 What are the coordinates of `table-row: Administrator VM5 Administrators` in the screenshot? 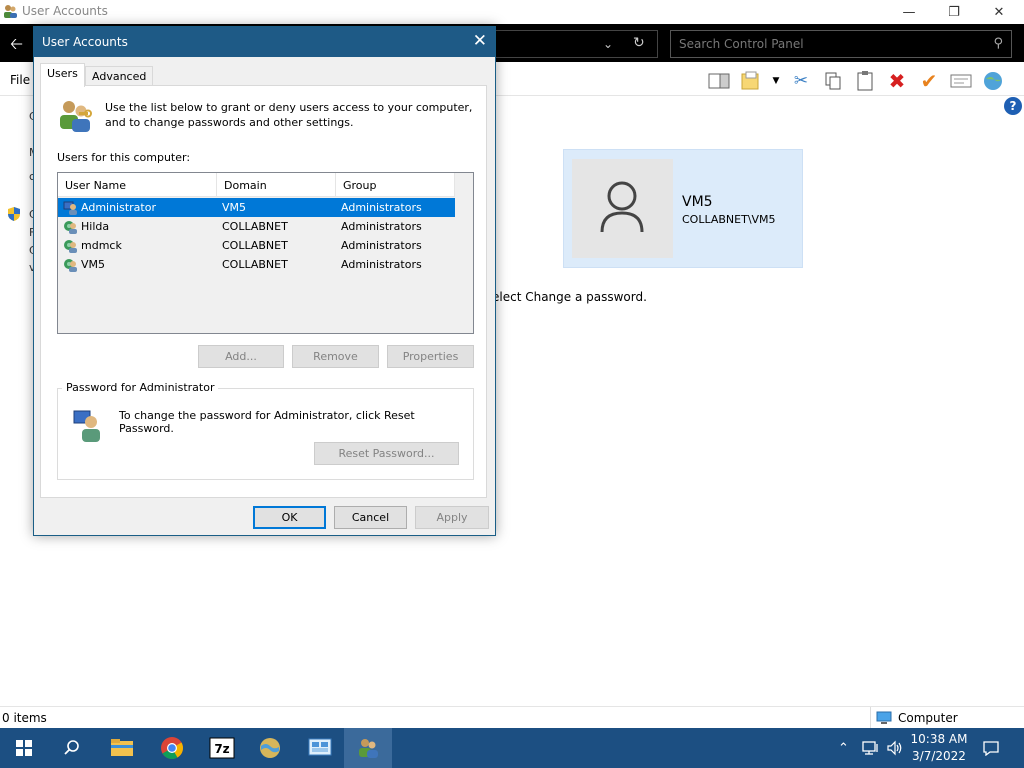 It's located at (256, 207).